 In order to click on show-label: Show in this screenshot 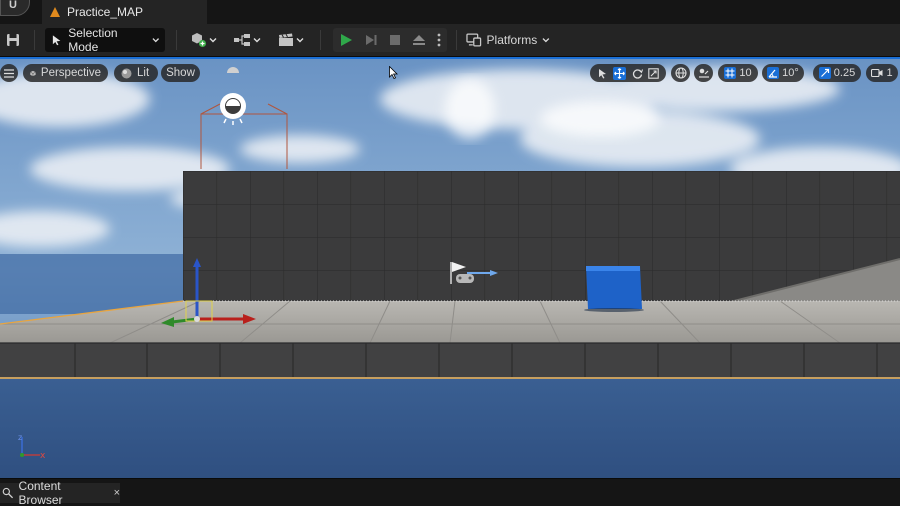, I will do `click(180, 73)`.